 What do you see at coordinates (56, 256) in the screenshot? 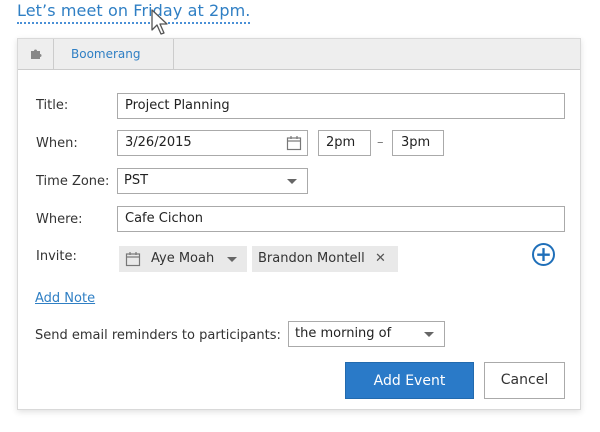
I see `invite-label: Invite:` at bounding box center [56, 256].